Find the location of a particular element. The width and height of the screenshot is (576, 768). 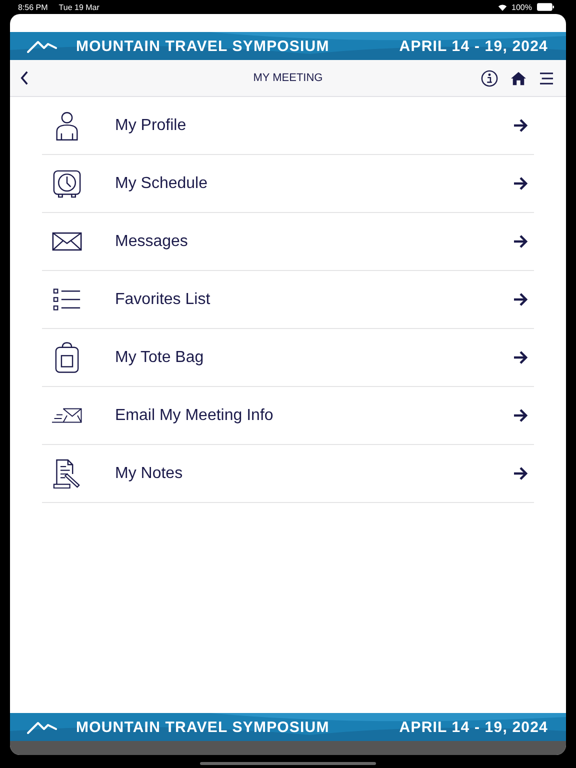

note-pencil-icon is located at coordinates (67, 473).